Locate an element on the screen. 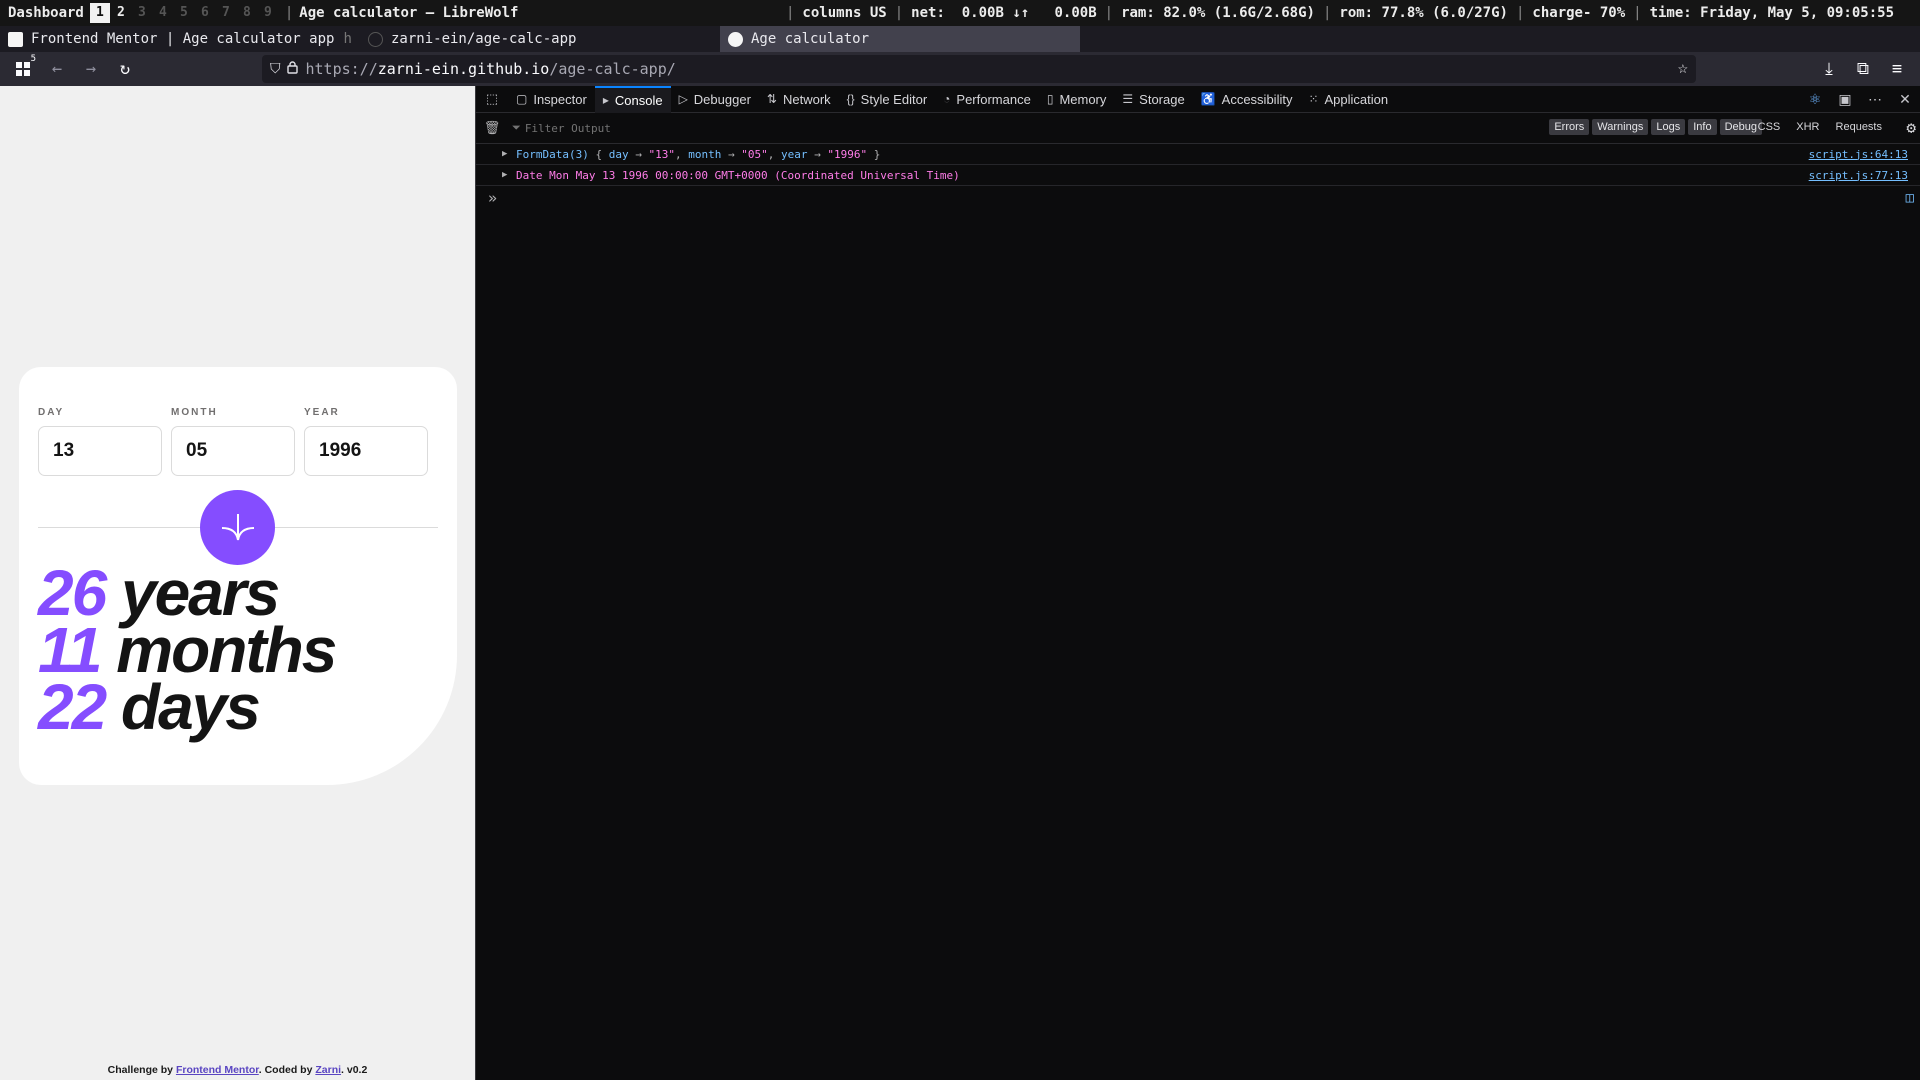 The image size is (1920, 1080). extensions-button: ⧉ is located at coordinates (1863, 69).